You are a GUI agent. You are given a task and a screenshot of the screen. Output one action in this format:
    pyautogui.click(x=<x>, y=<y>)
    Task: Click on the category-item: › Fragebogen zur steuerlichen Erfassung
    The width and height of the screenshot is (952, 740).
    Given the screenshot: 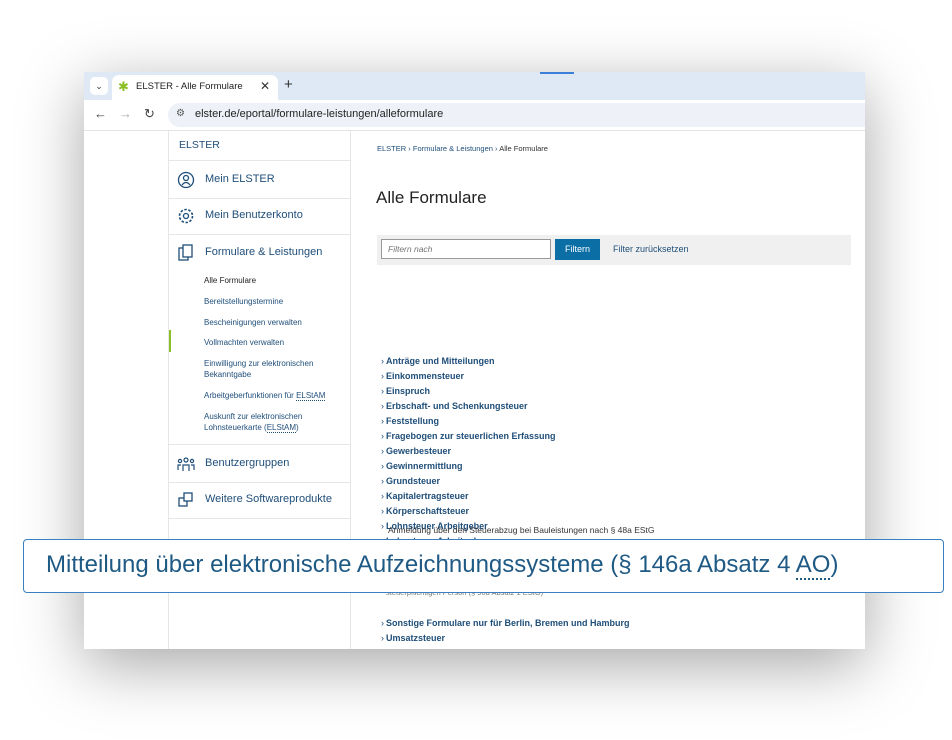 What is the action you would take?
    pyautogui.click(x=468, y=436)
    